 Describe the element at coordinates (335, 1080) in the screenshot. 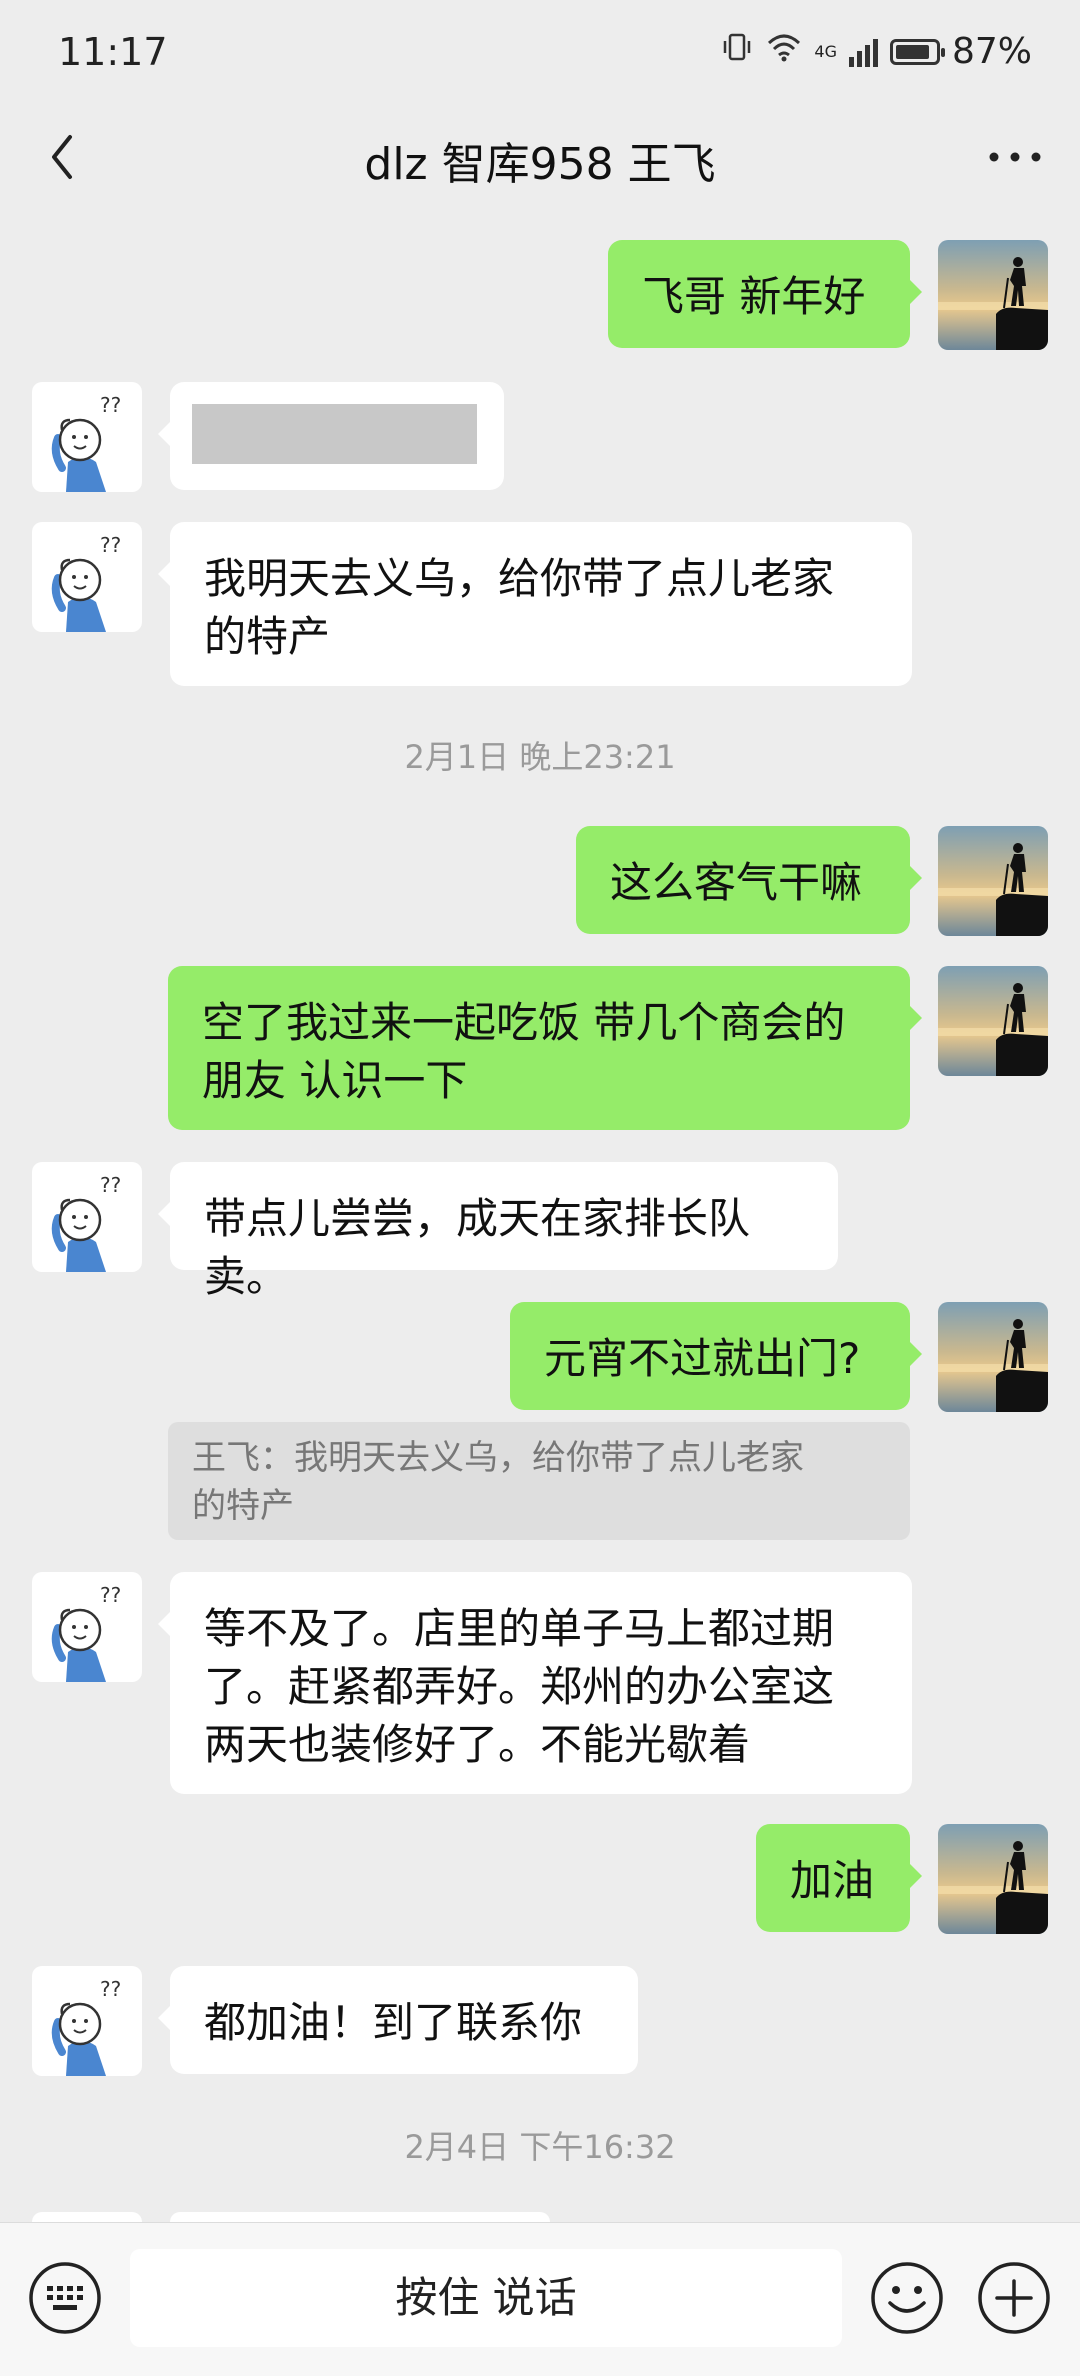

I see `message-line: 朋友 认识一下` at that location.